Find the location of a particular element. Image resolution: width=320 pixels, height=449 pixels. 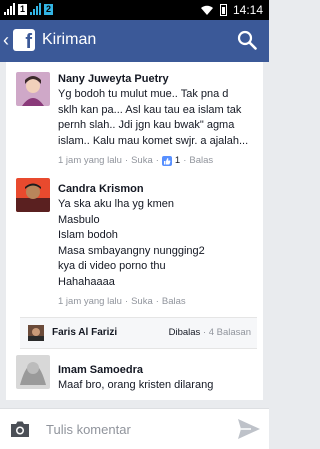

facebook-logo-icon: f is located at coordinates (24, 40).